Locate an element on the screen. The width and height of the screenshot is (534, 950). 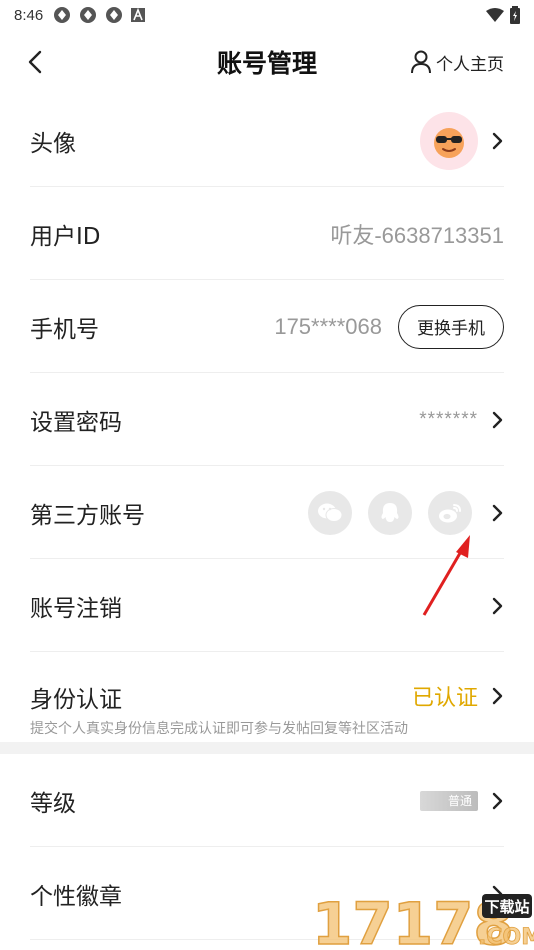
row-label: 账号注销 is located at coordinates (76, 608).